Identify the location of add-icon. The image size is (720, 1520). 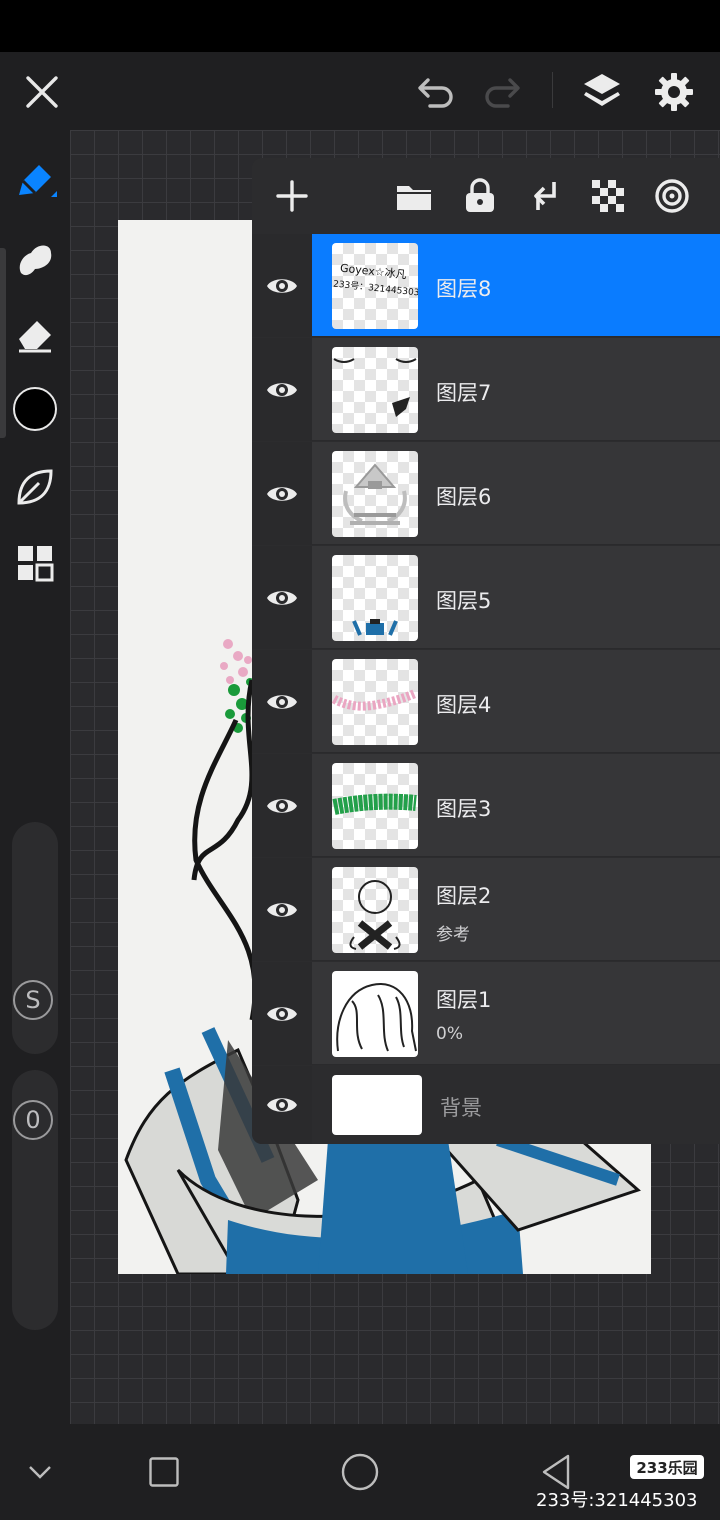
(292, 196).